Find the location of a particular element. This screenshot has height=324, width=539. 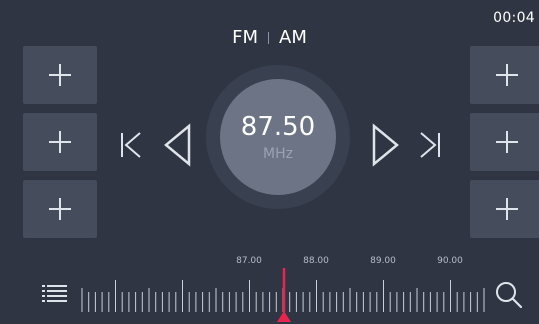

clock: 00:04 is located at coordinates (514, 18).